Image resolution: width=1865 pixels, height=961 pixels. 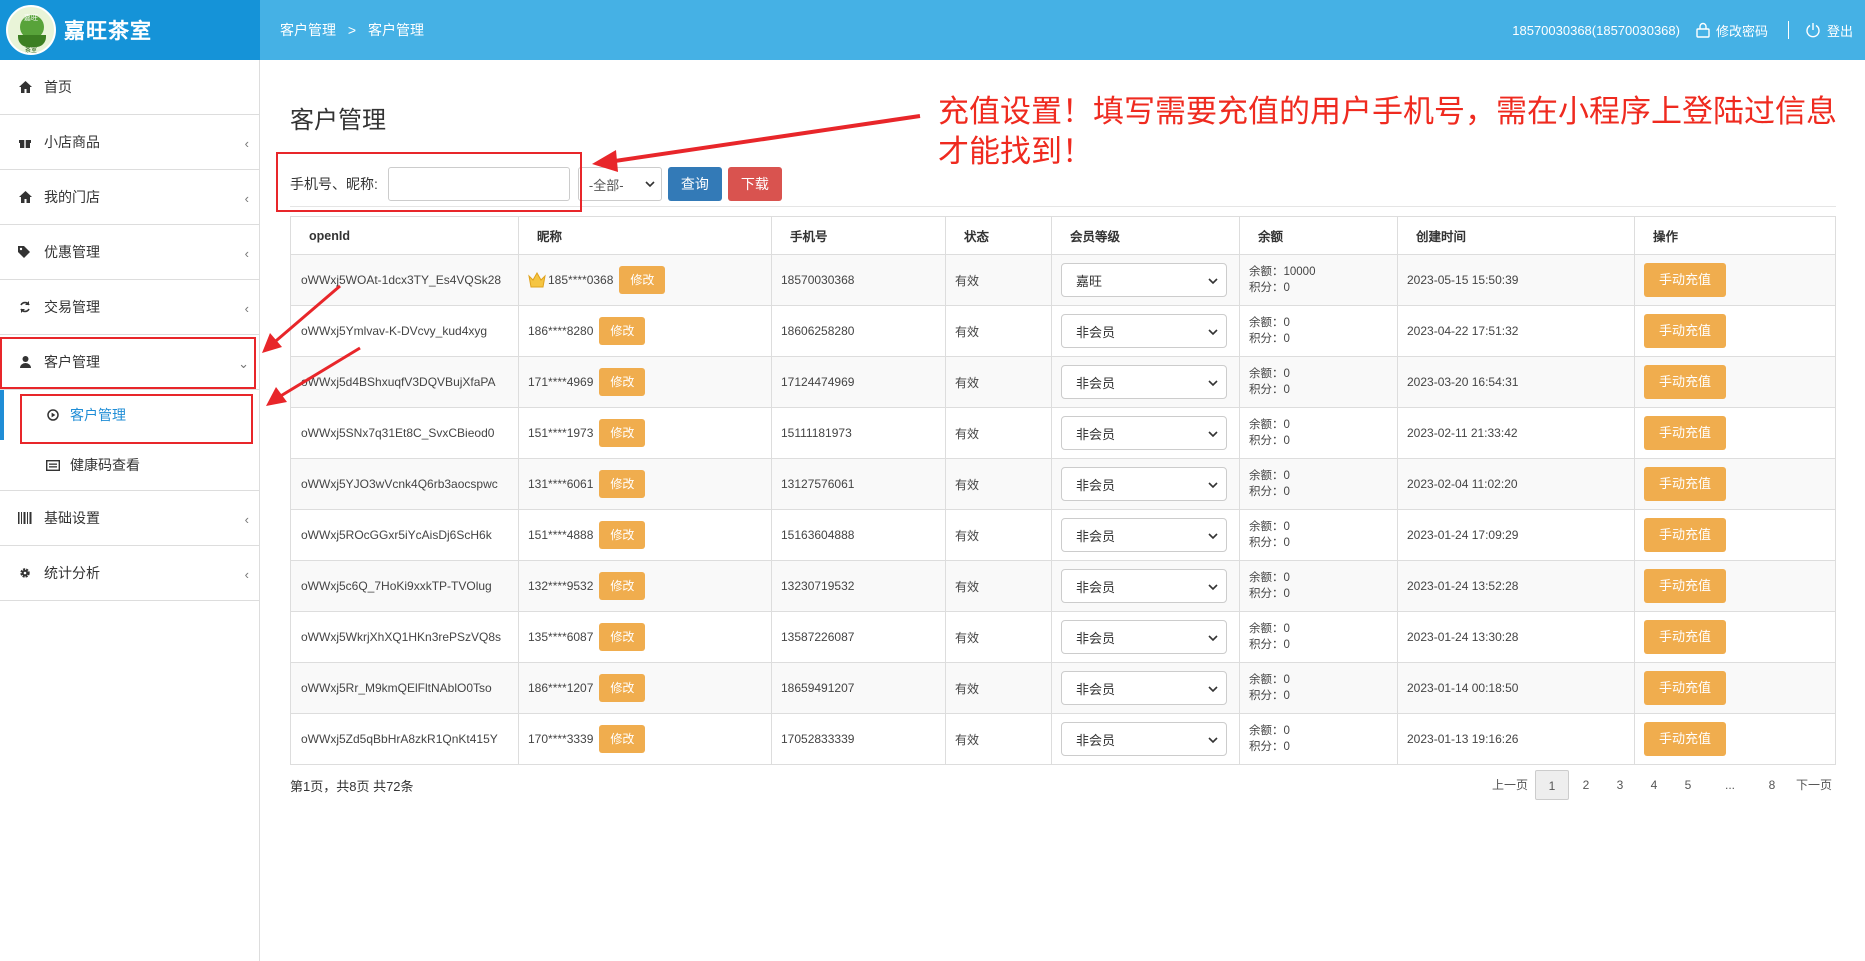 I want to click on nickname-cell: 132****9532 修改, so click(x=645, y=586).